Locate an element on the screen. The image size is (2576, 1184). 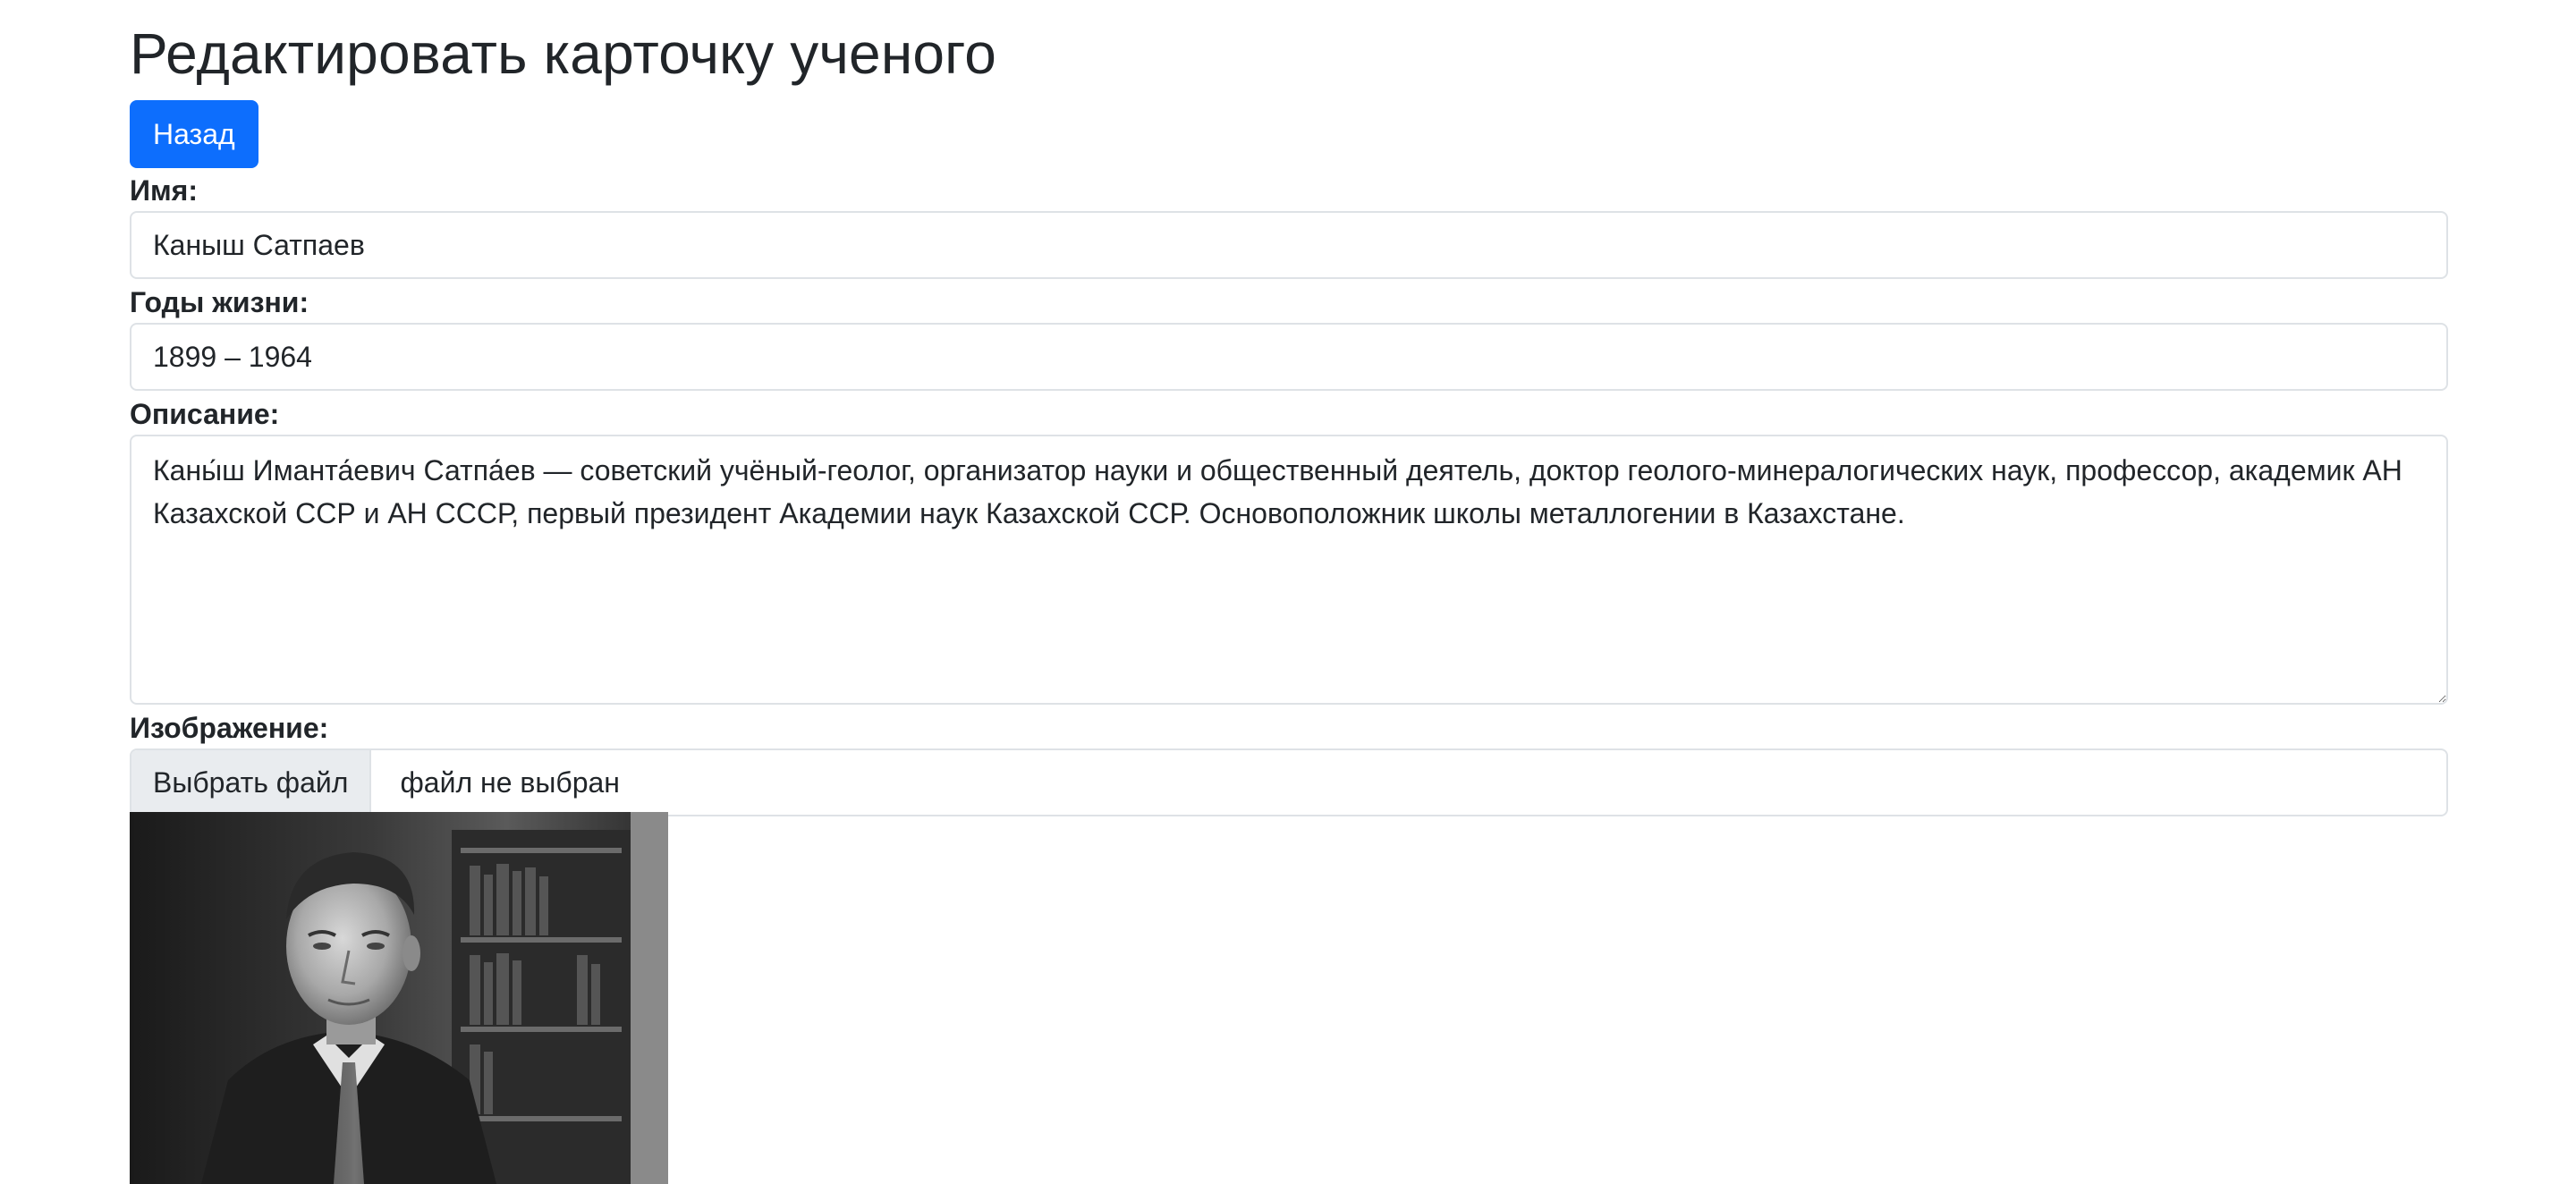
back-button: Назад is located at coordinates (194, 134).